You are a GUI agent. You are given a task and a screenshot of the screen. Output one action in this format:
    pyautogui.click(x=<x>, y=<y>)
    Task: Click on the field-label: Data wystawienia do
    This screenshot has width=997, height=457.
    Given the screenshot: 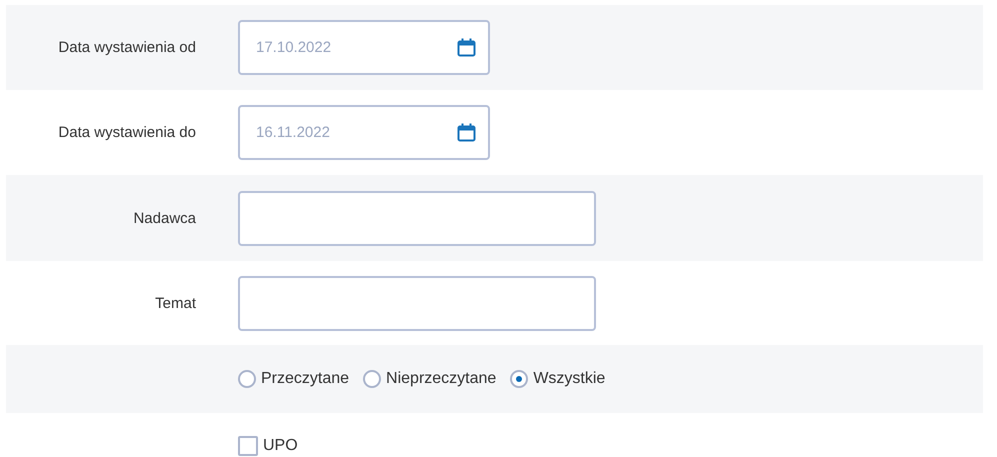 What is the action you would take?
    pyautogui.click(x=127, y=132)
    